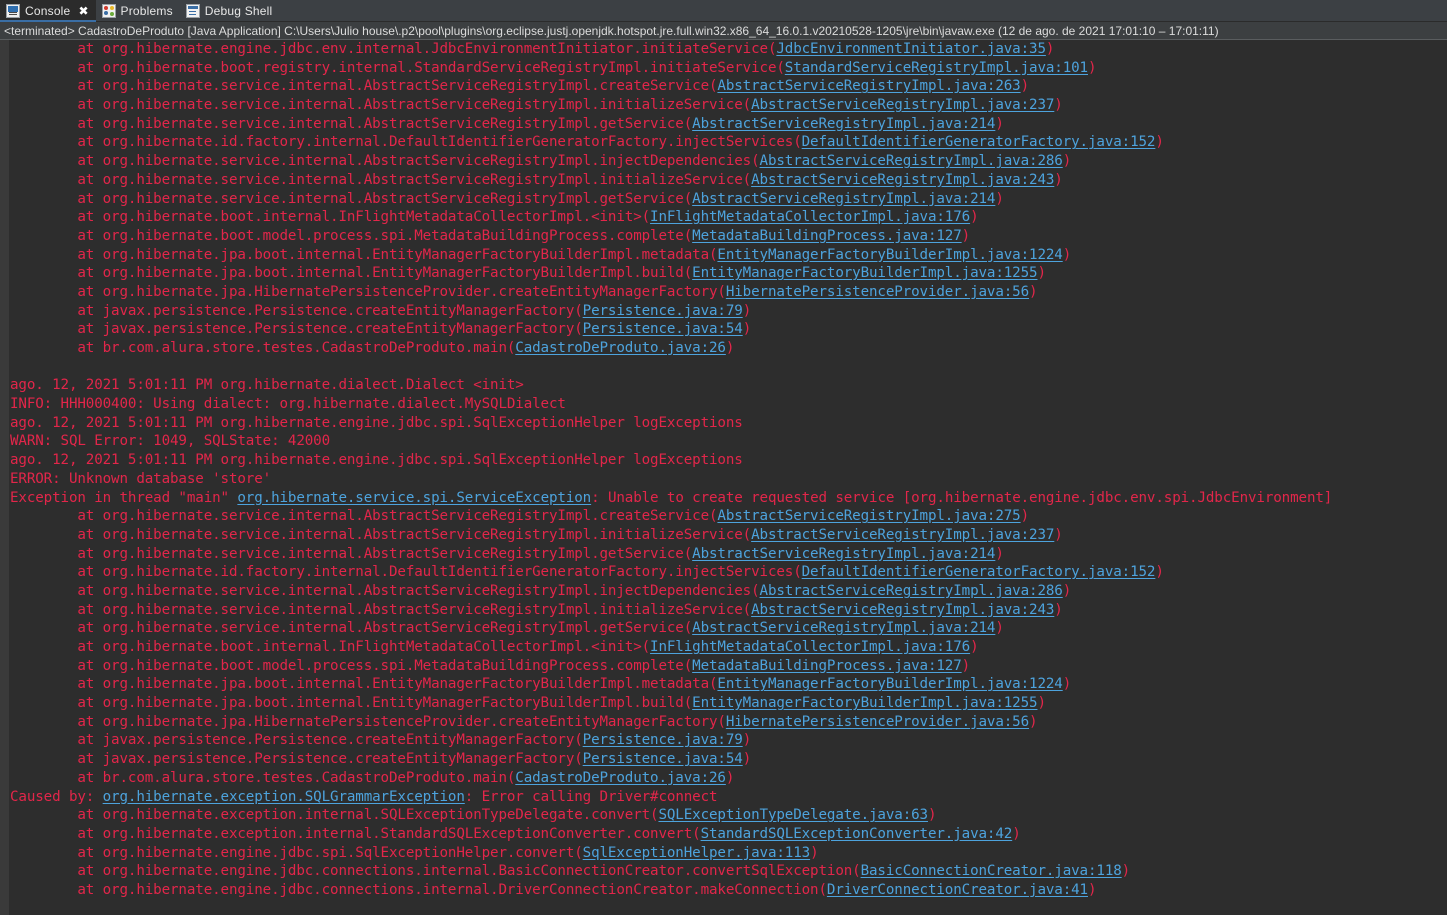 The image size is (1447, 915). What do you see at coordinates (591, 796) in the screenshot?
I see `console-text: : Error calling Driver#connect` at bounding box center [591, 796].